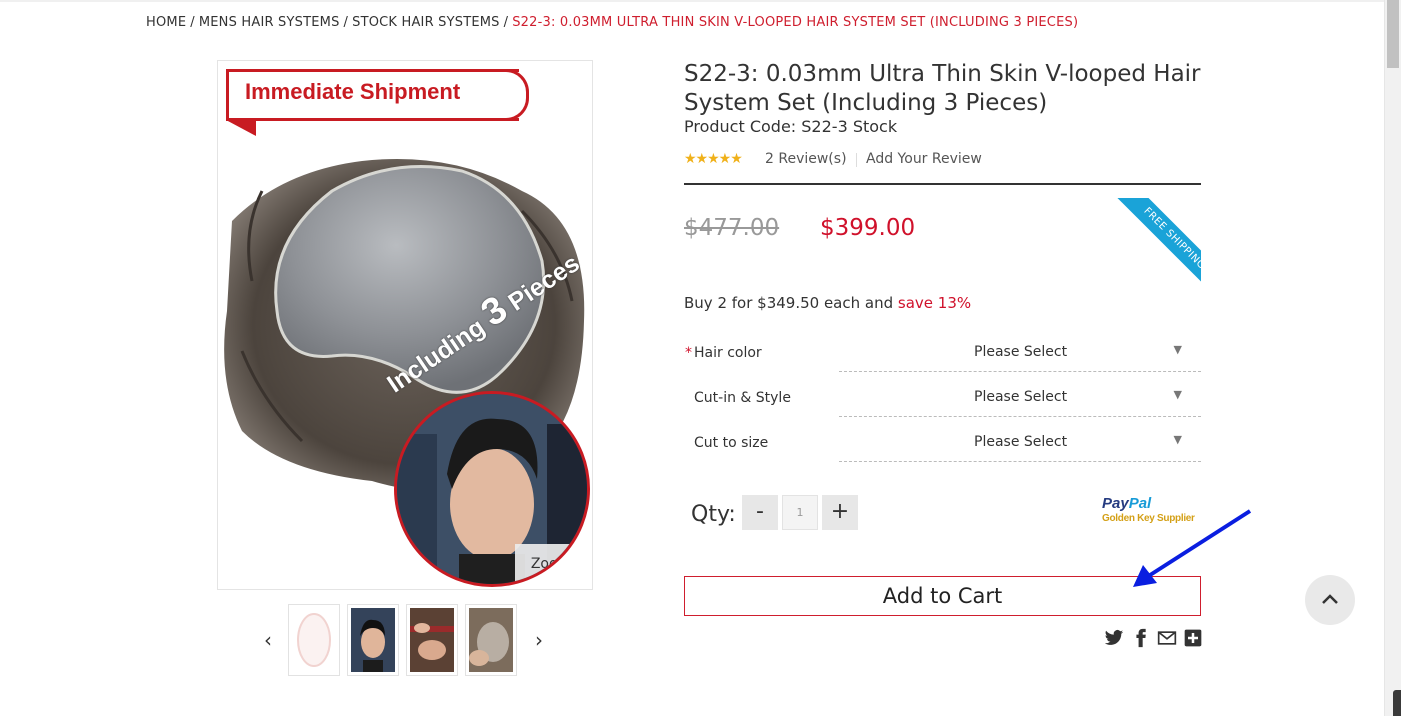 The height and width of the screenshot is (716, 1401). What do you see at coordinates (800, 512) in the screenshot?
I see `qty-input` at bounding box center [800, 512].